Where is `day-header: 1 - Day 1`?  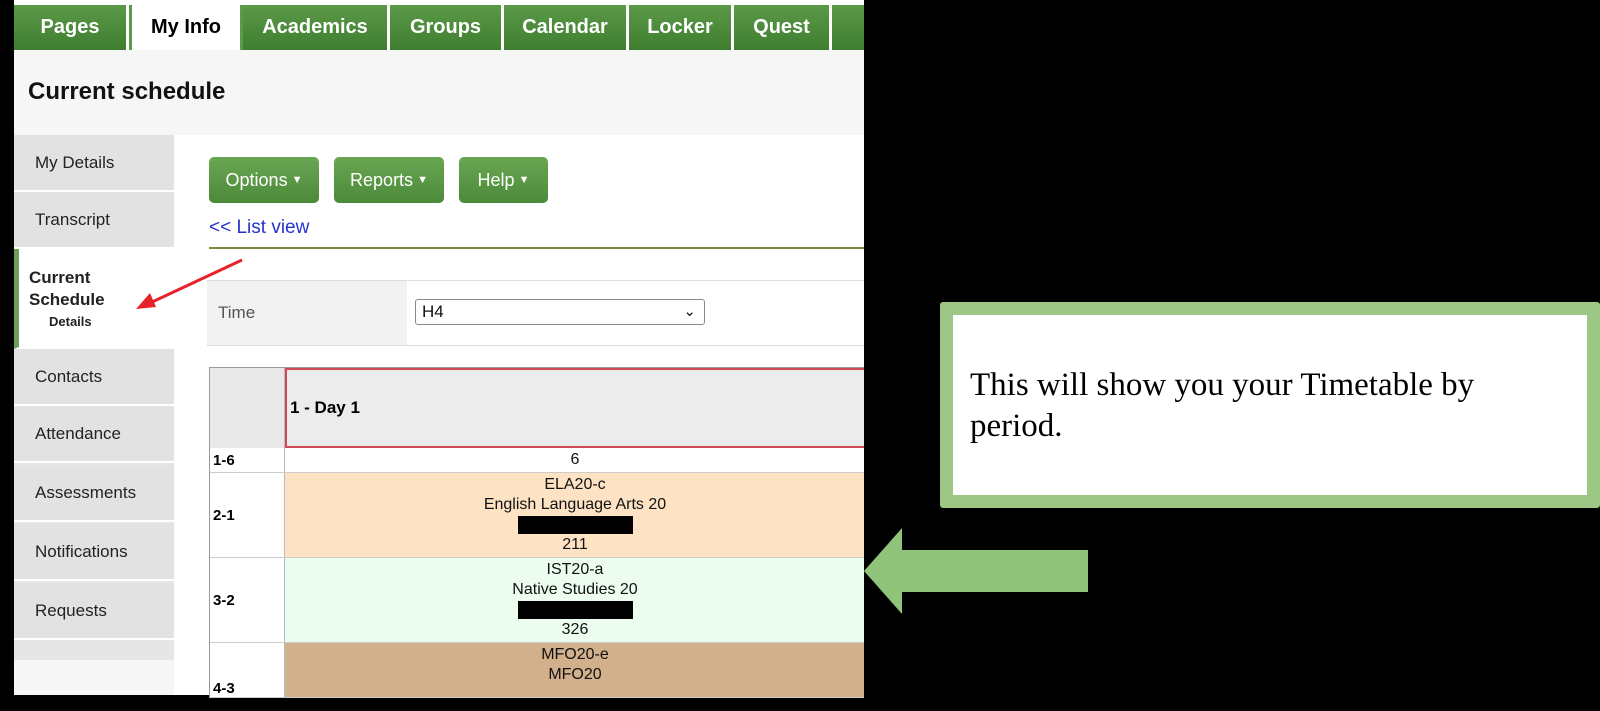
day-header: 1 - Day 1 is located at coordinates (574, 408).